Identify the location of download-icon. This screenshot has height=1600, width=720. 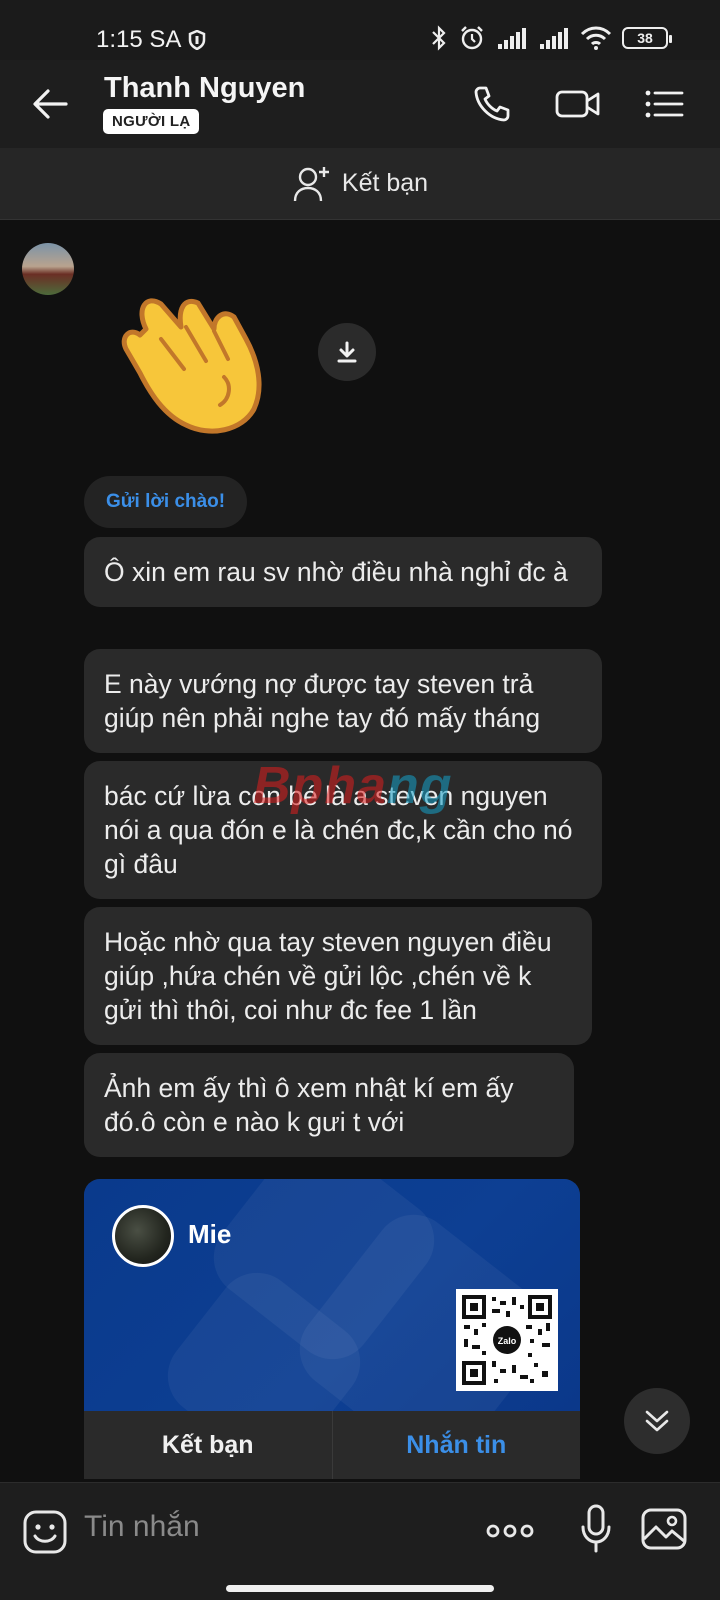
(347, 352).